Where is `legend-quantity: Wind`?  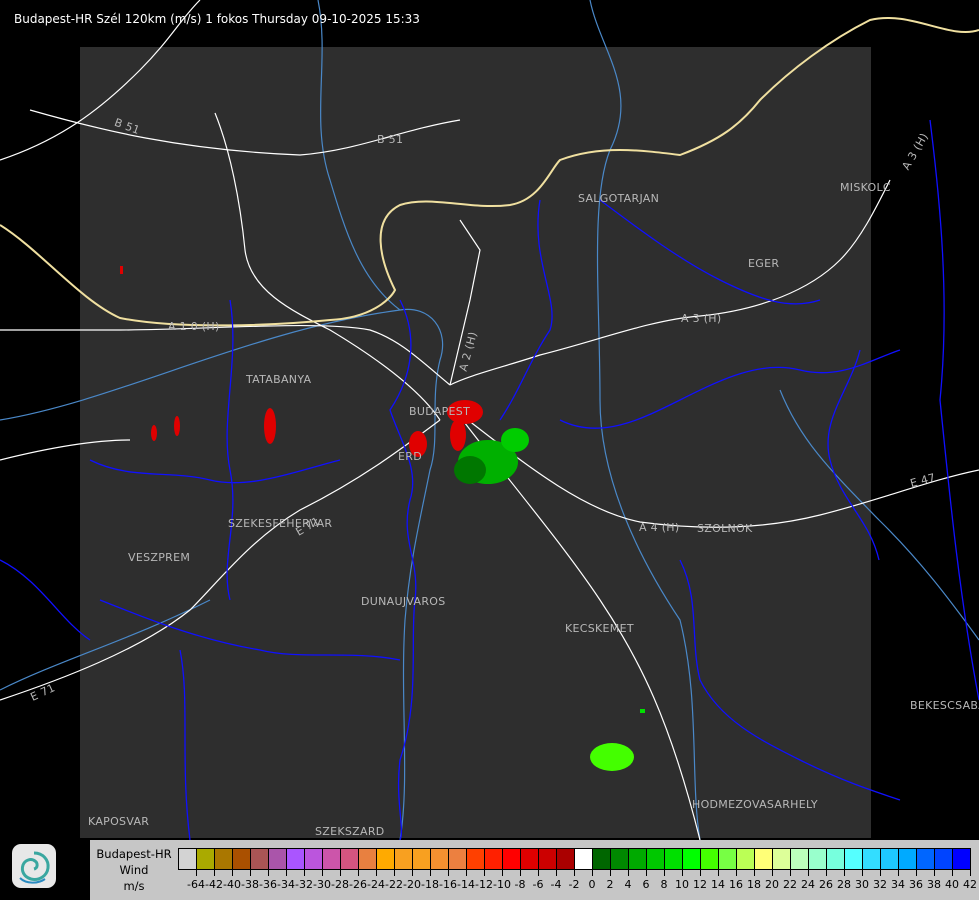 legend-quantity: Wind is located at coordinates (134, 870).